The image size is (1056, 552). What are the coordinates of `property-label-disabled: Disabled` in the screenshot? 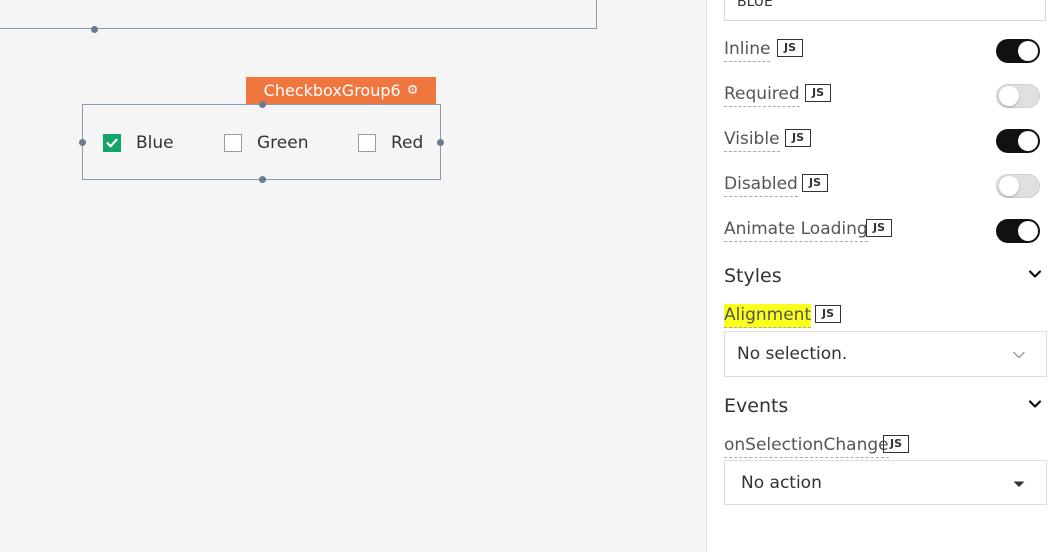 It's located at (761, 185).